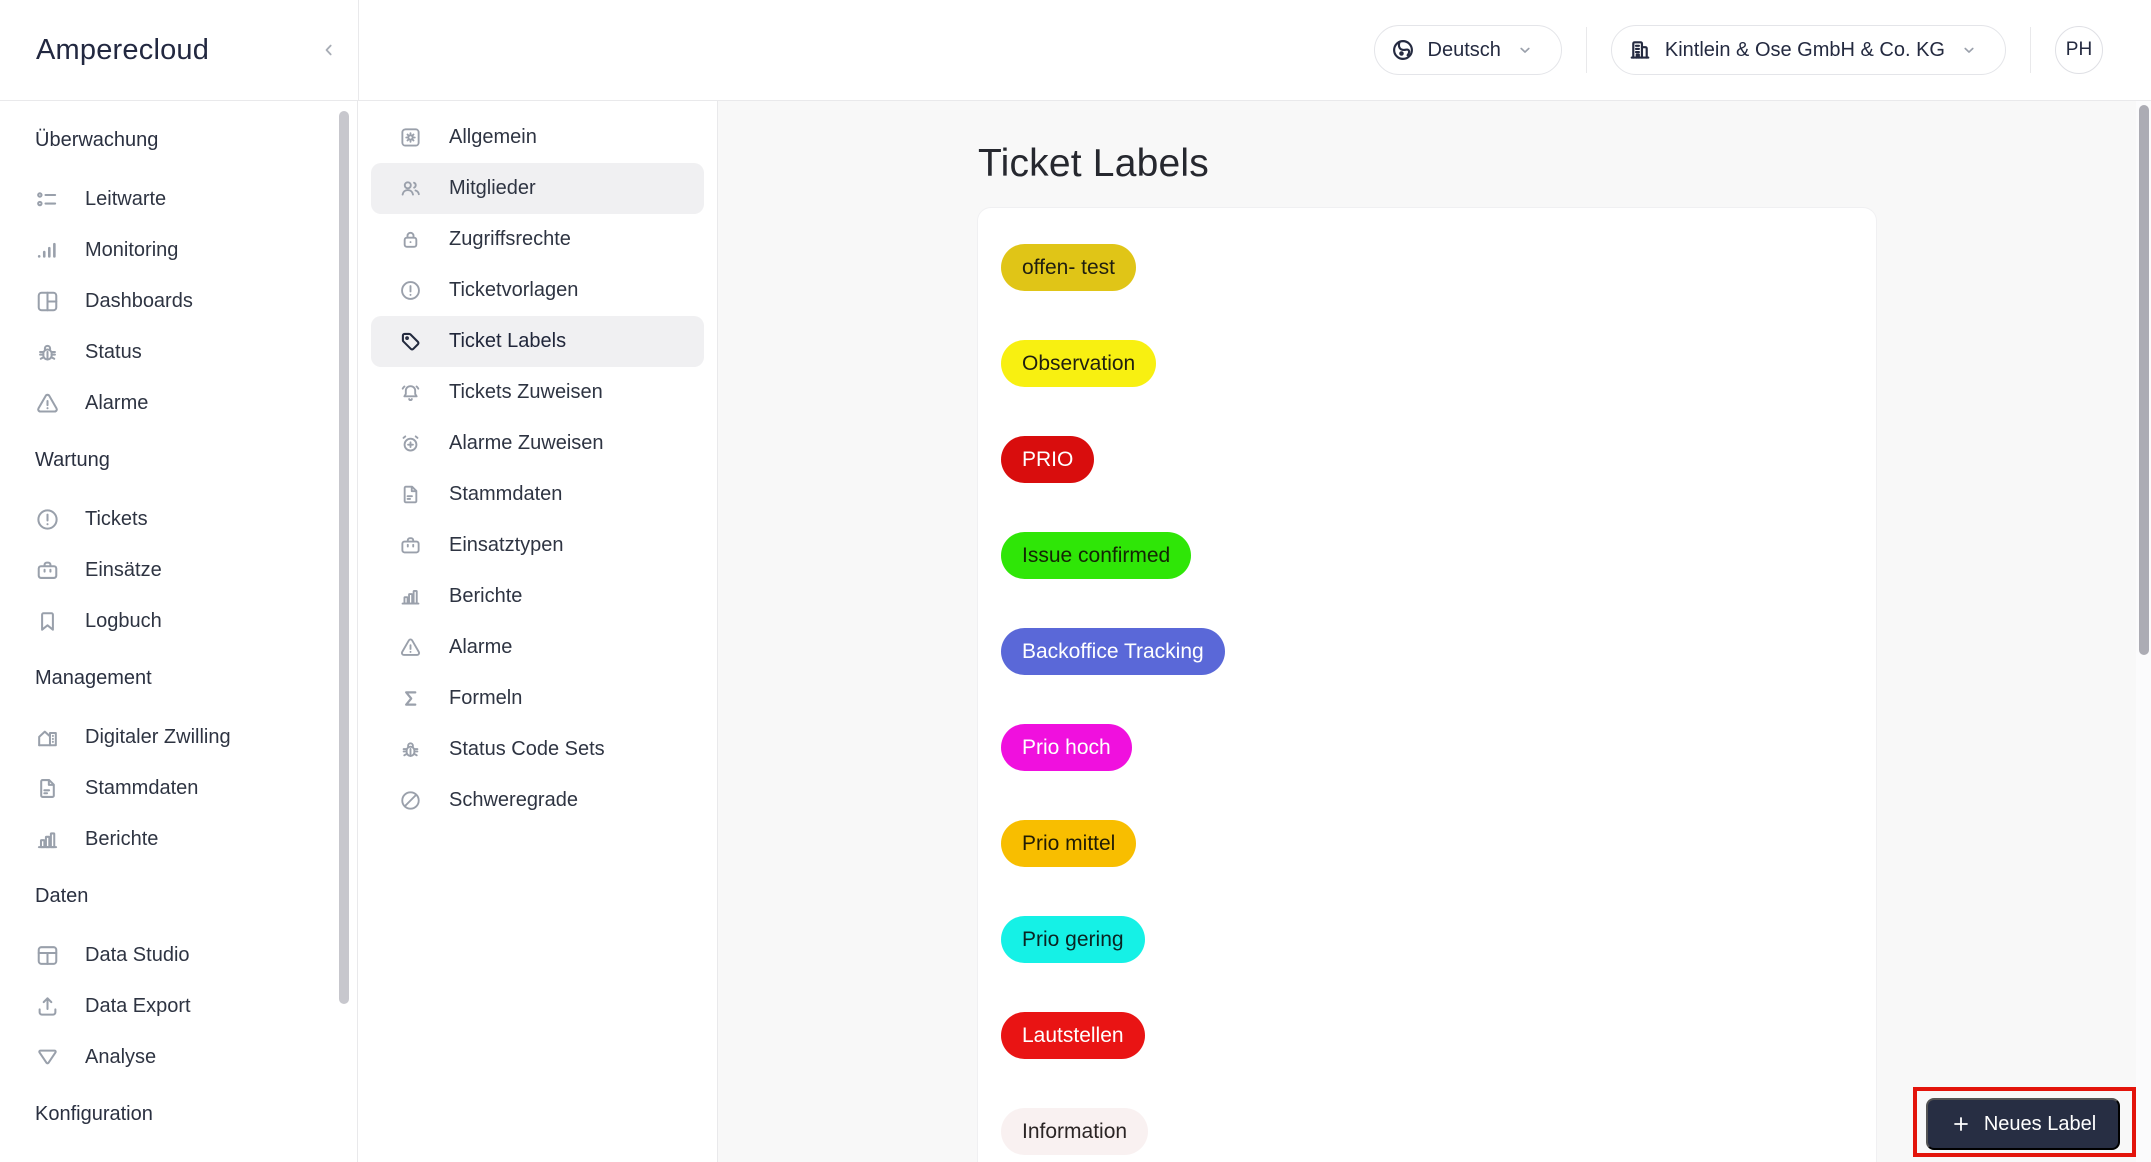 This screenshot has width=2151, height=1162. I want to click on label-pill-observation: Observation, so click(1079, 363).